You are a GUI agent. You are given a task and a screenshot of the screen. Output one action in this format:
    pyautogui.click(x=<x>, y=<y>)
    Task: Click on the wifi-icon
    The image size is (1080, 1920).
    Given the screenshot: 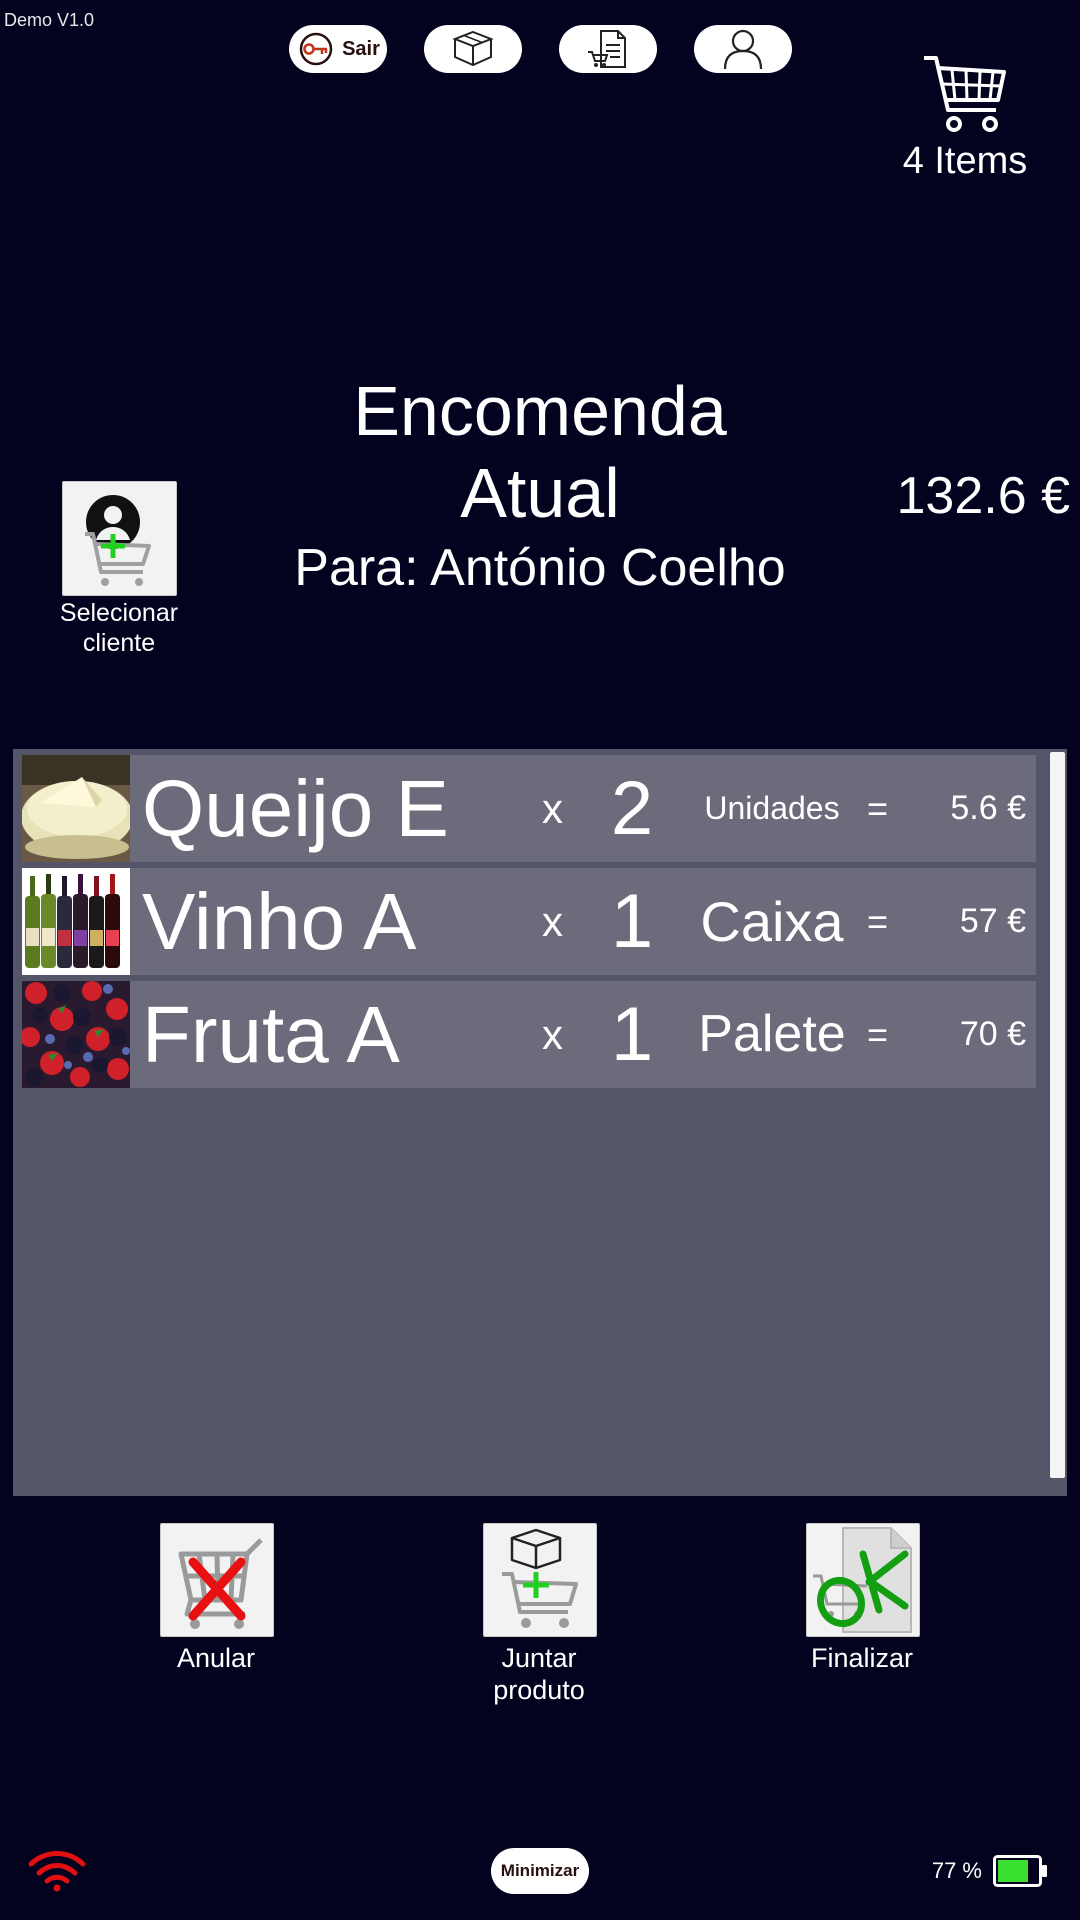 What is the action you would take?
    pyautogui.click(x=57, y=1871)
    